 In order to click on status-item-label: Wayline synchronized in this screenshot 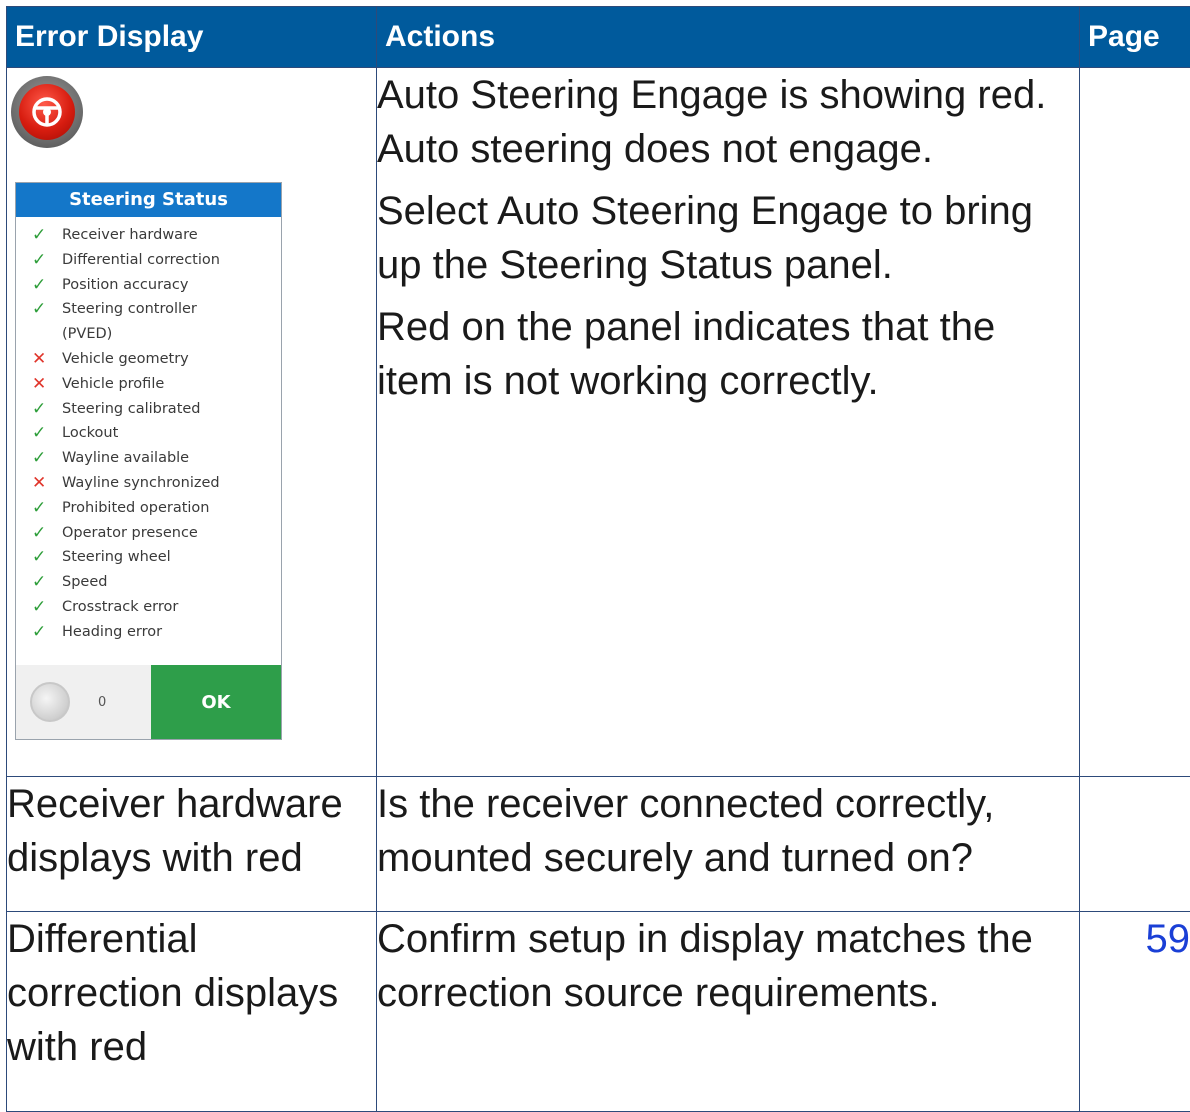, I will do `click(141, 483)`.